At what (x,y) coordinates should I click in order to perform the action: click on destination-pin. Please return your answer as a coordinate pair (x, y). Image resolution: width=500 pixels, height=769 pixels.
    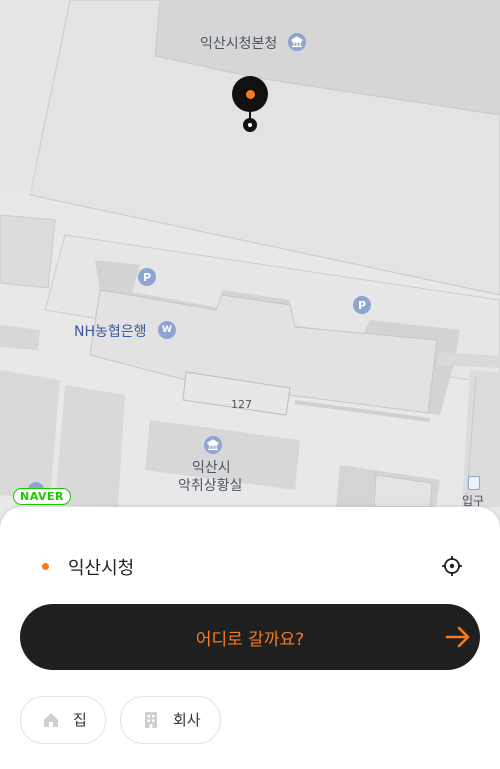
    Looking at the image, I should click on (250, 94).